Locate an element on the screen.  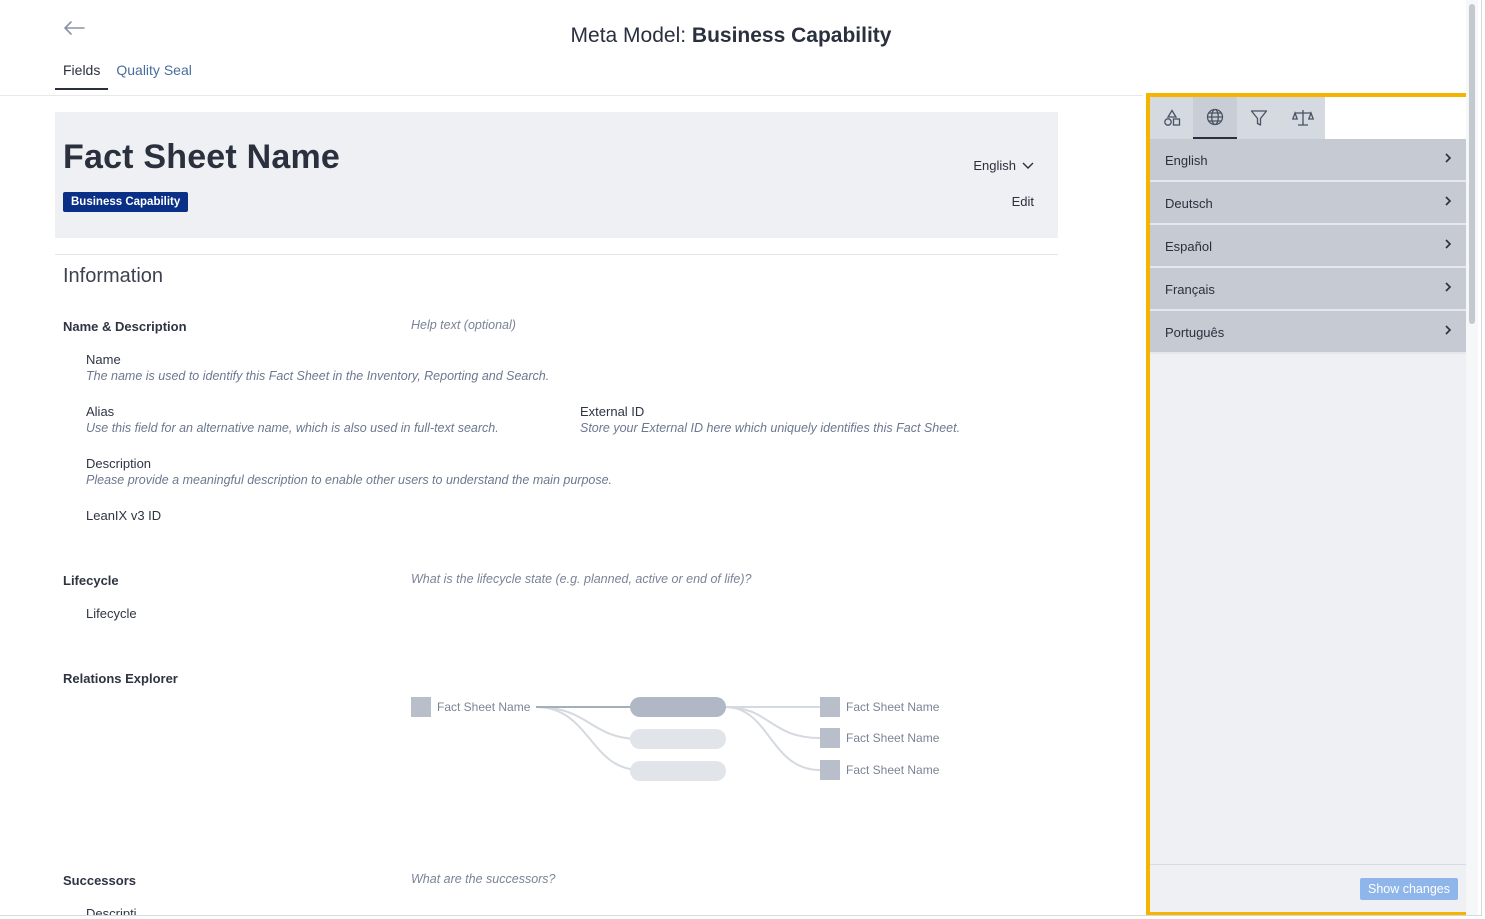
field-label-description: Description is located at coordinates (118, 463).